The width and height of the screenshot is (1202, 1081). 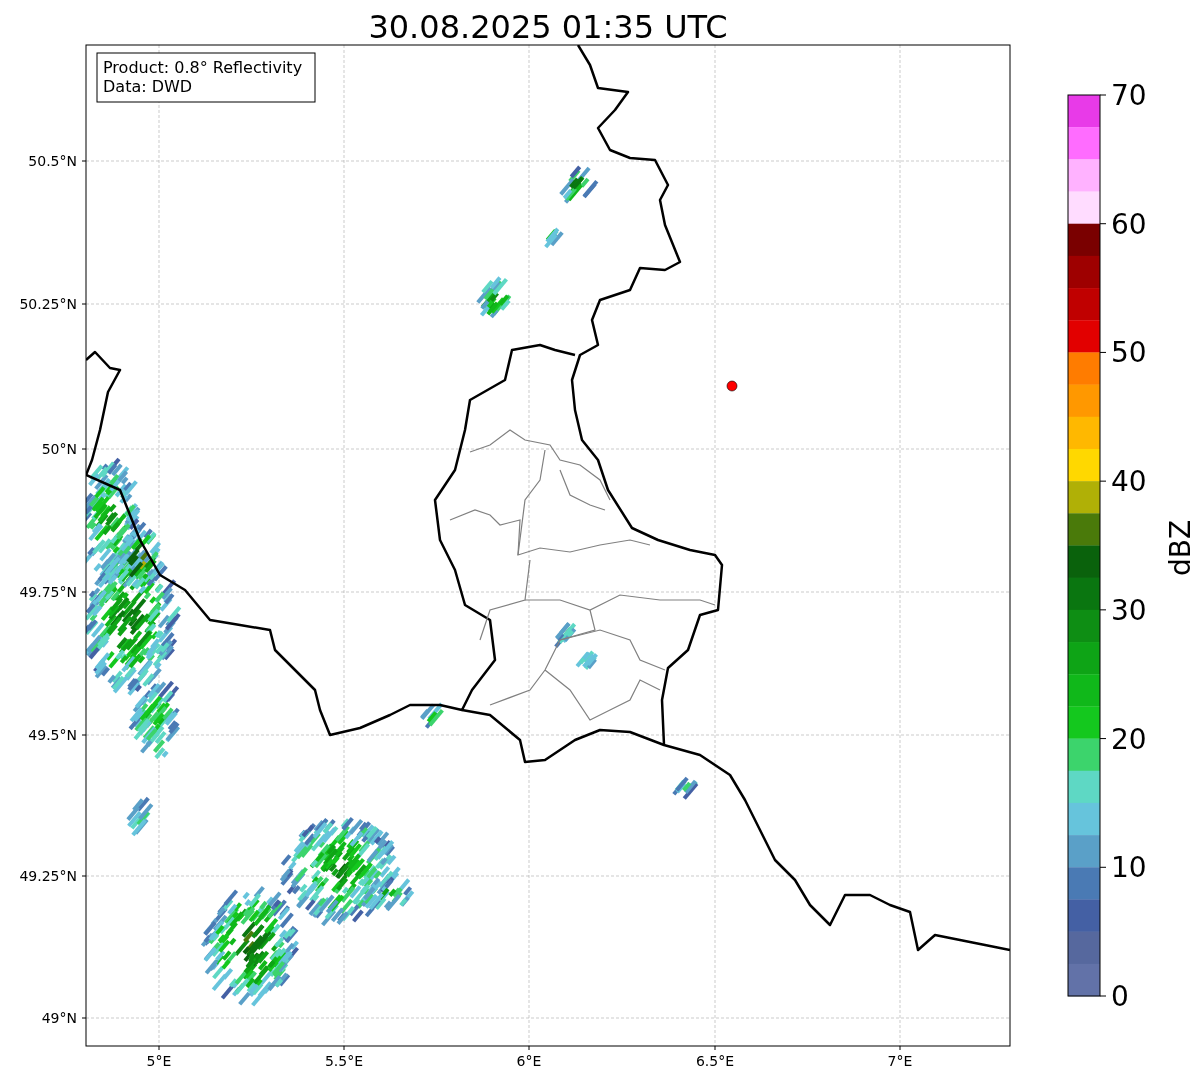 What do you see at coordinates (1129, 739) in the screenshot?
I see `colorbar-tick-label: 20` at bounding box center [1129, 739].